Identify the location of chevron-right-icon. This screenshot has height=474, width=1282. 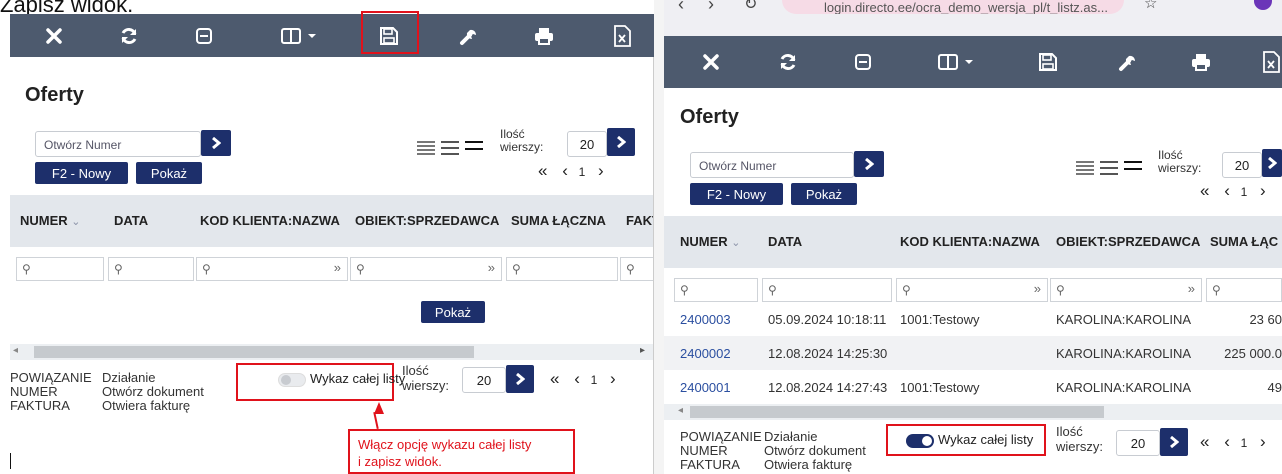
(1272, 163).